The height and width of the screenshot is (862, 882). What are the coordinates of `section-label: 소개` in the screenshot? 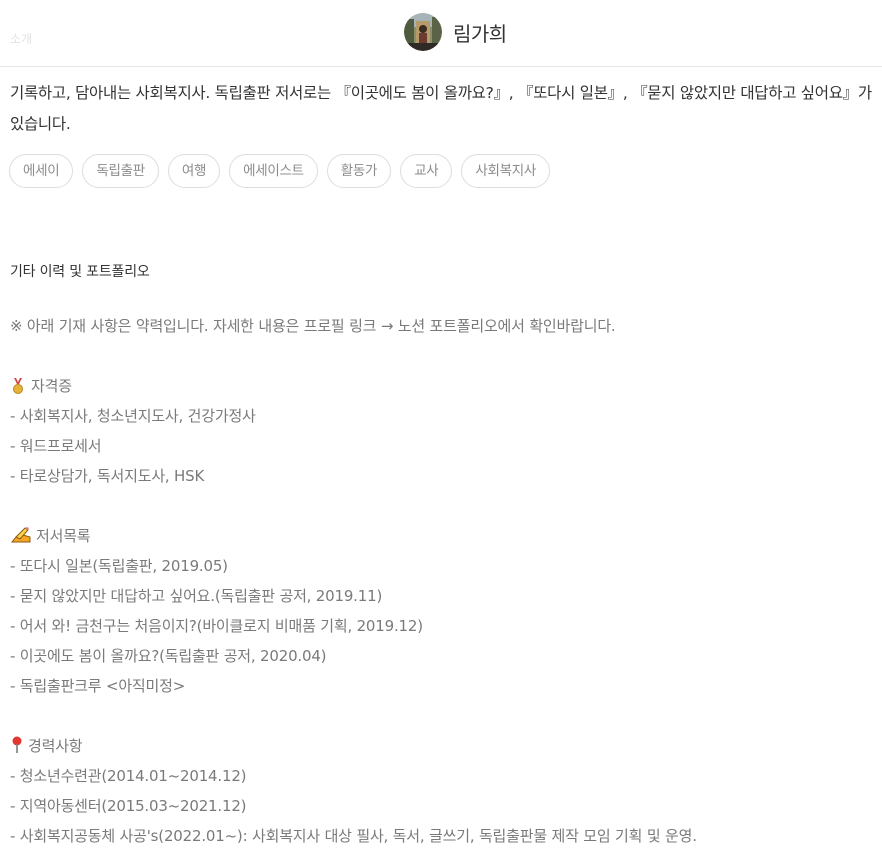 It's located at (21, 39).